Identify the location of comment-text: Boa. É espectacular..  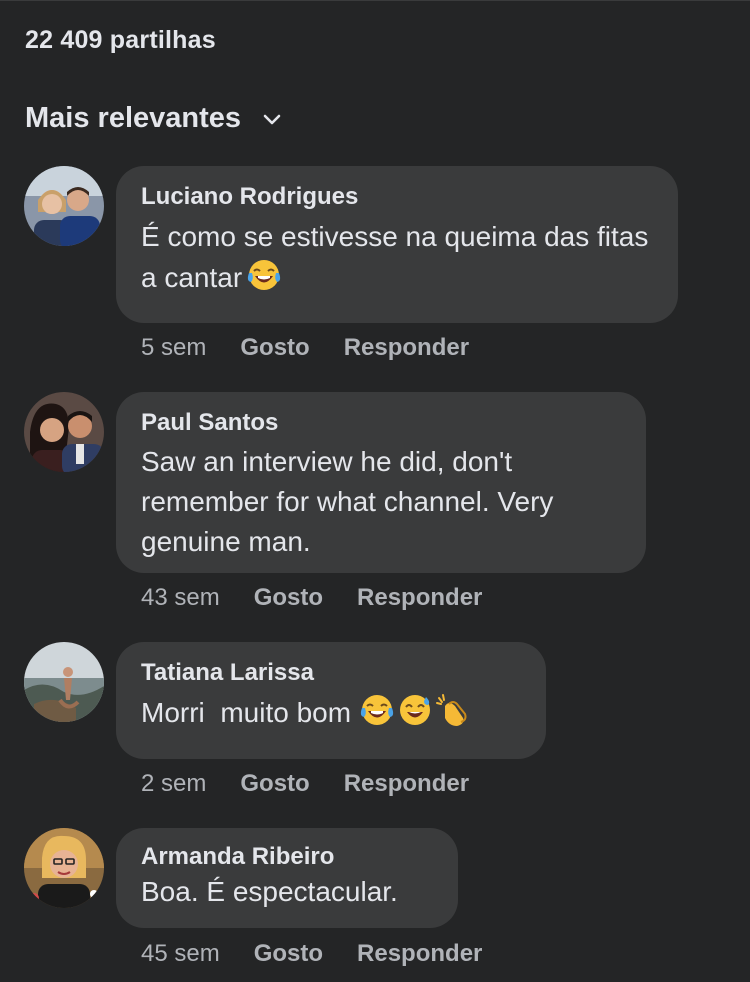
(269, 891).